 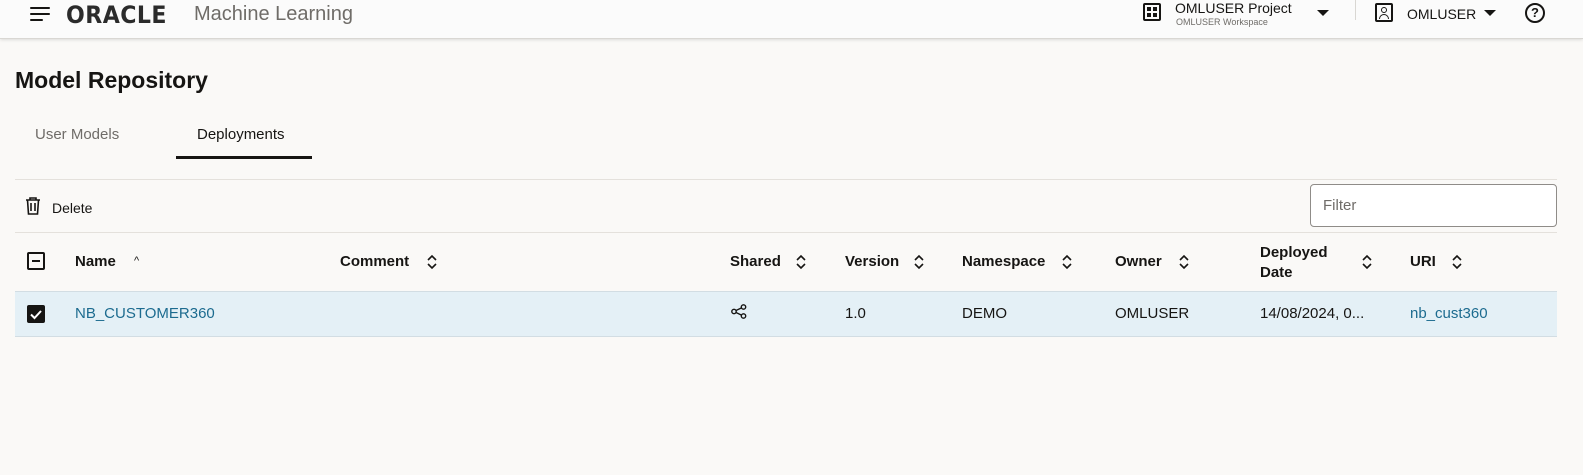 What do you see at coordinates (739, 311) in the screenshot?
I see `share-icon` at bounding box center [739, 311].